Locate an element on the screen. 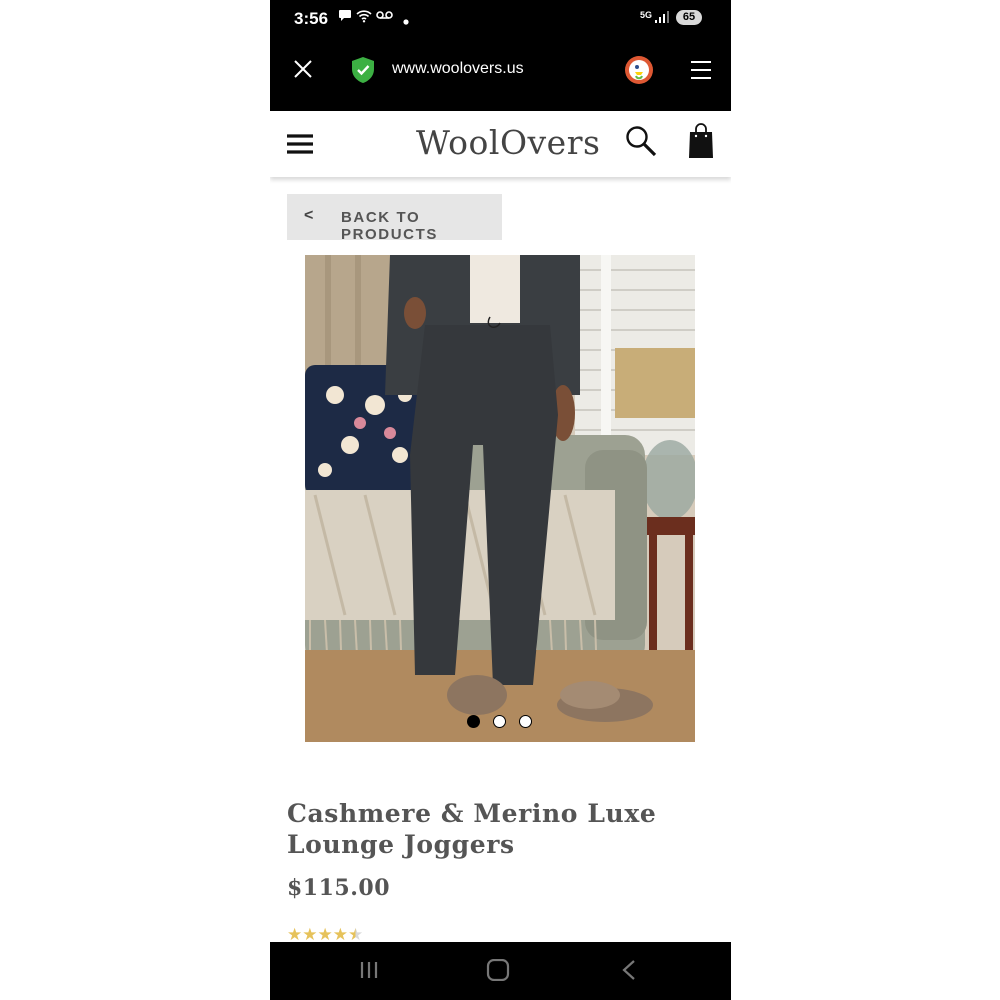 This screenshot has width=1000, height=1000. site-header: WoolOvers is located at coordinates (500, 144).